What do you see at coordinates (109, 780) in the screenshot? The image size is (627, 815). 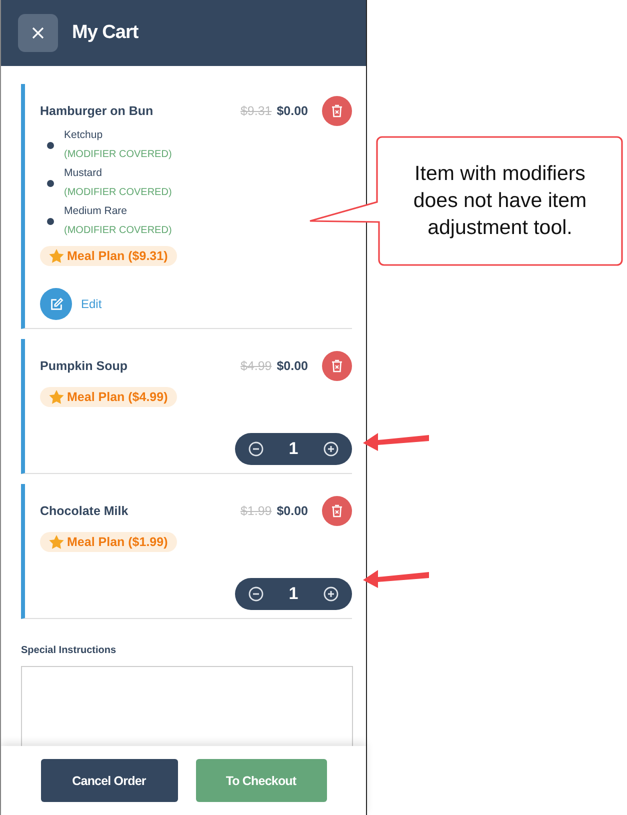 I see `footer-button: Cancel Order` at bounding box center [109, 780].